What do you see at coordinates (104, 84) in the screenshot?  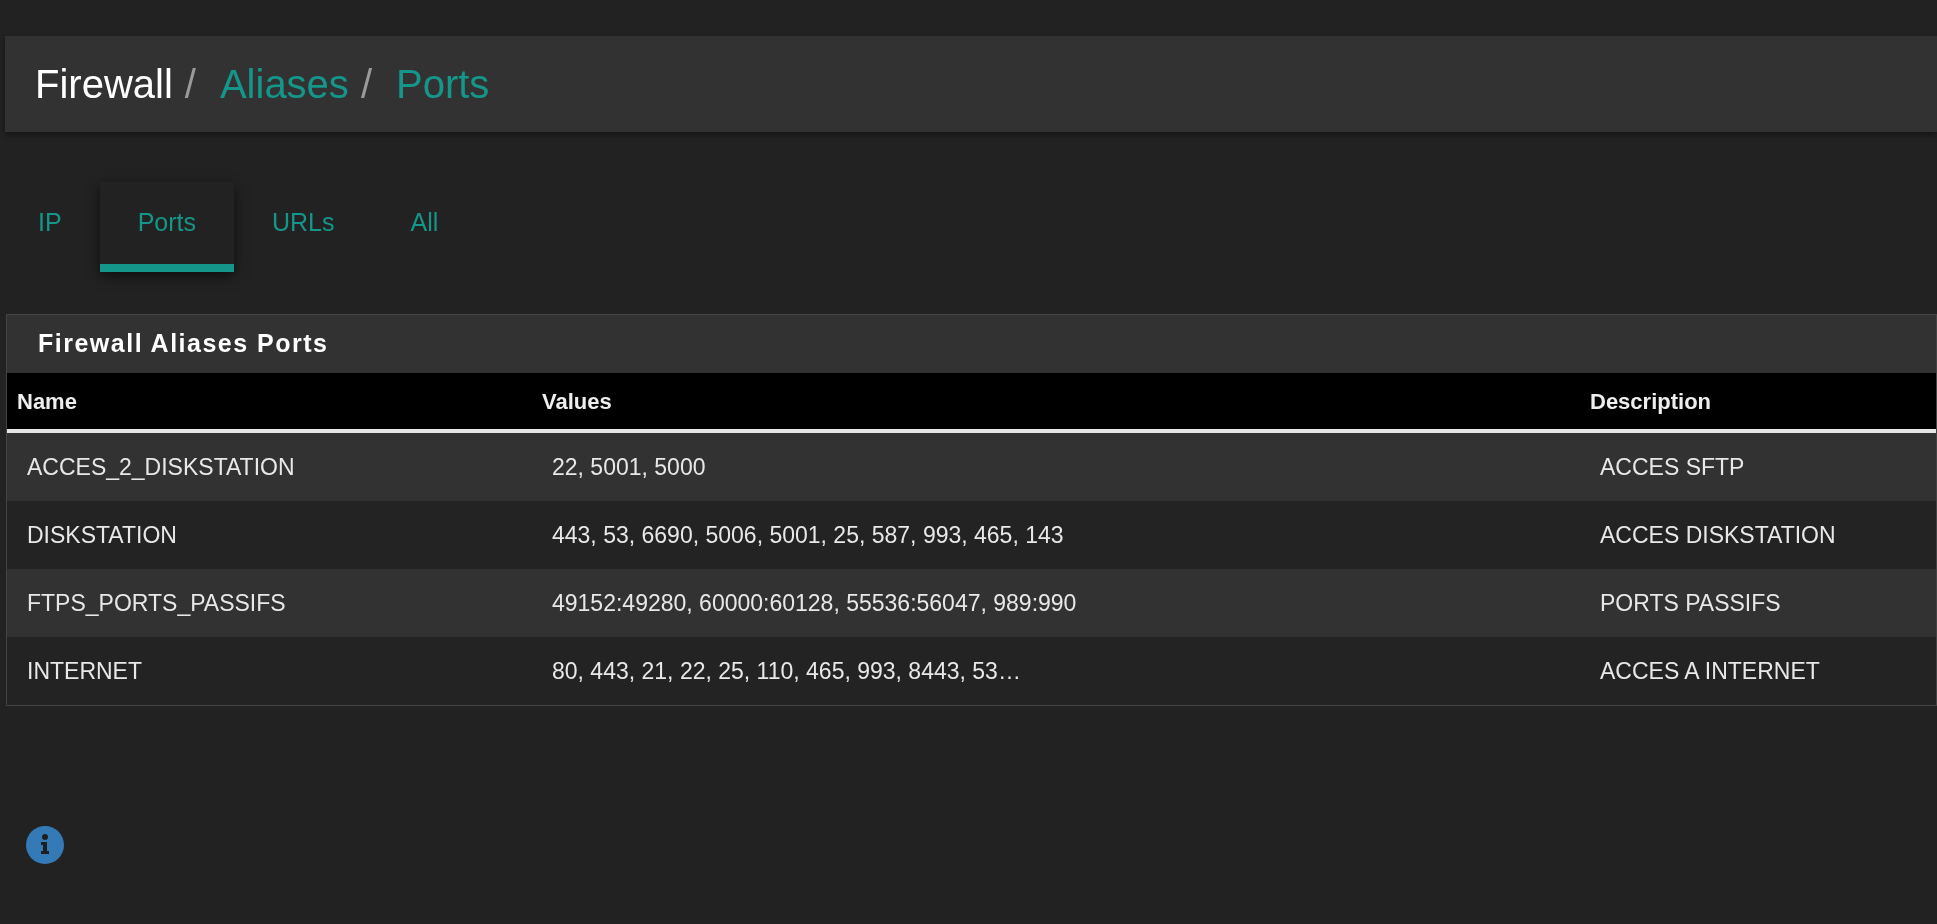 I see `breadcrumb-item: Firewall` at bounding box center [104, 84].